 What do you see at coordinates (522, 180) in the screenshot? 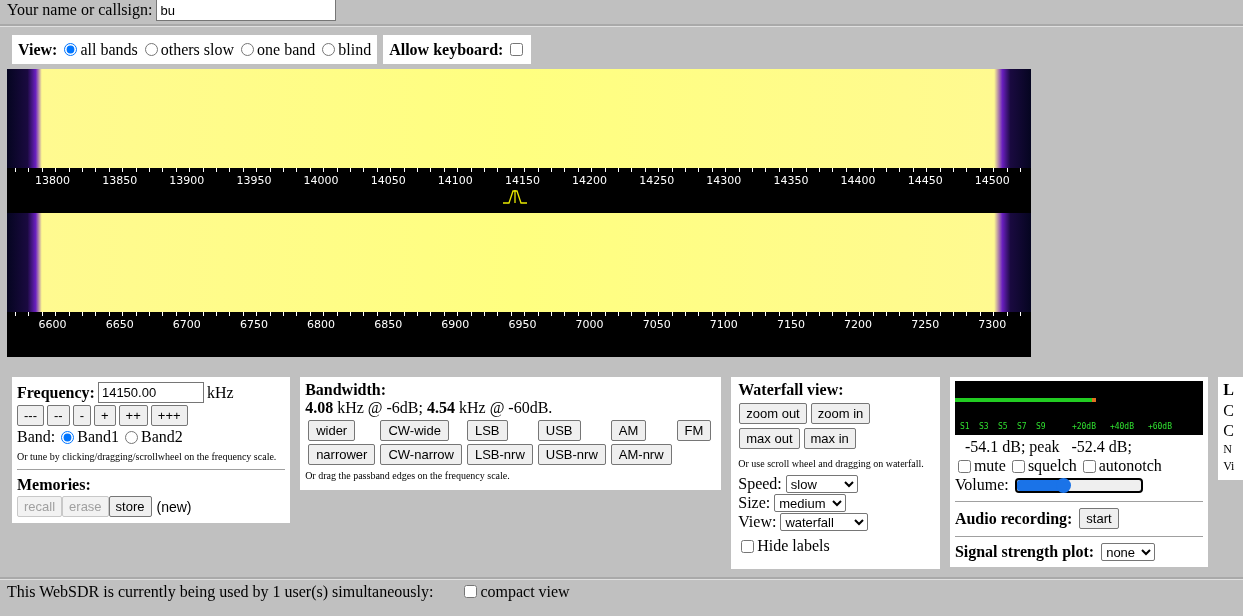
I see `scale-label: 14150` at bounding box center [522, 180].